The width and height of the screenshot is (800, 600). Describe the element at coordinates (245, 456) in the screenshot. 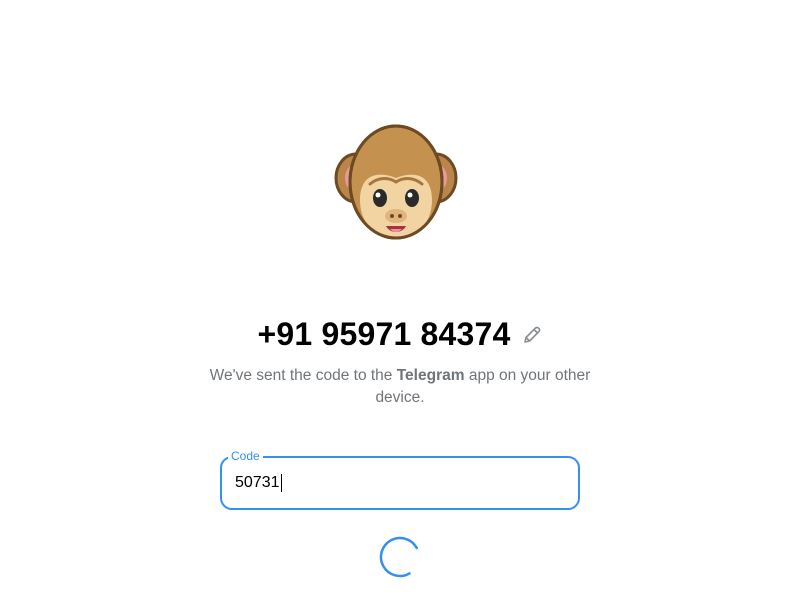

I see `code-field-label: Code` at that location.